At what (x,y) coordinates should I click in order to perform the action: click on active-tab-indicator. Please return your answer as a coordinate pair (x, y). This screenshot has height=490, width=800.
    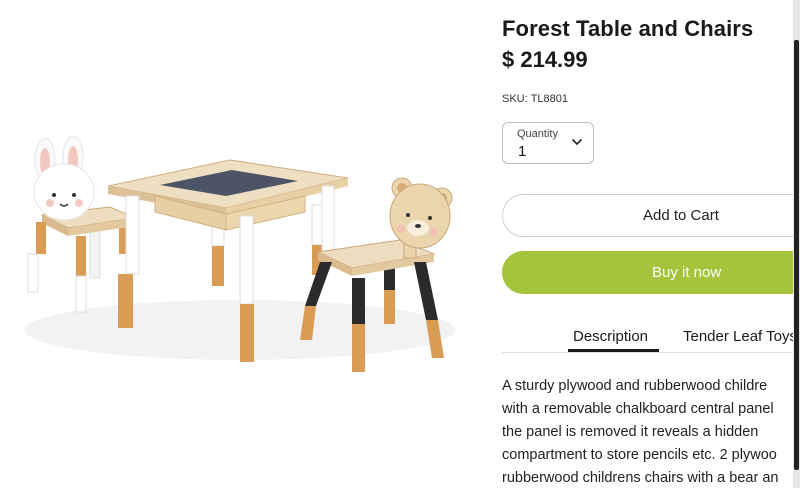
    Looking at the image, I should click on (613, 350).